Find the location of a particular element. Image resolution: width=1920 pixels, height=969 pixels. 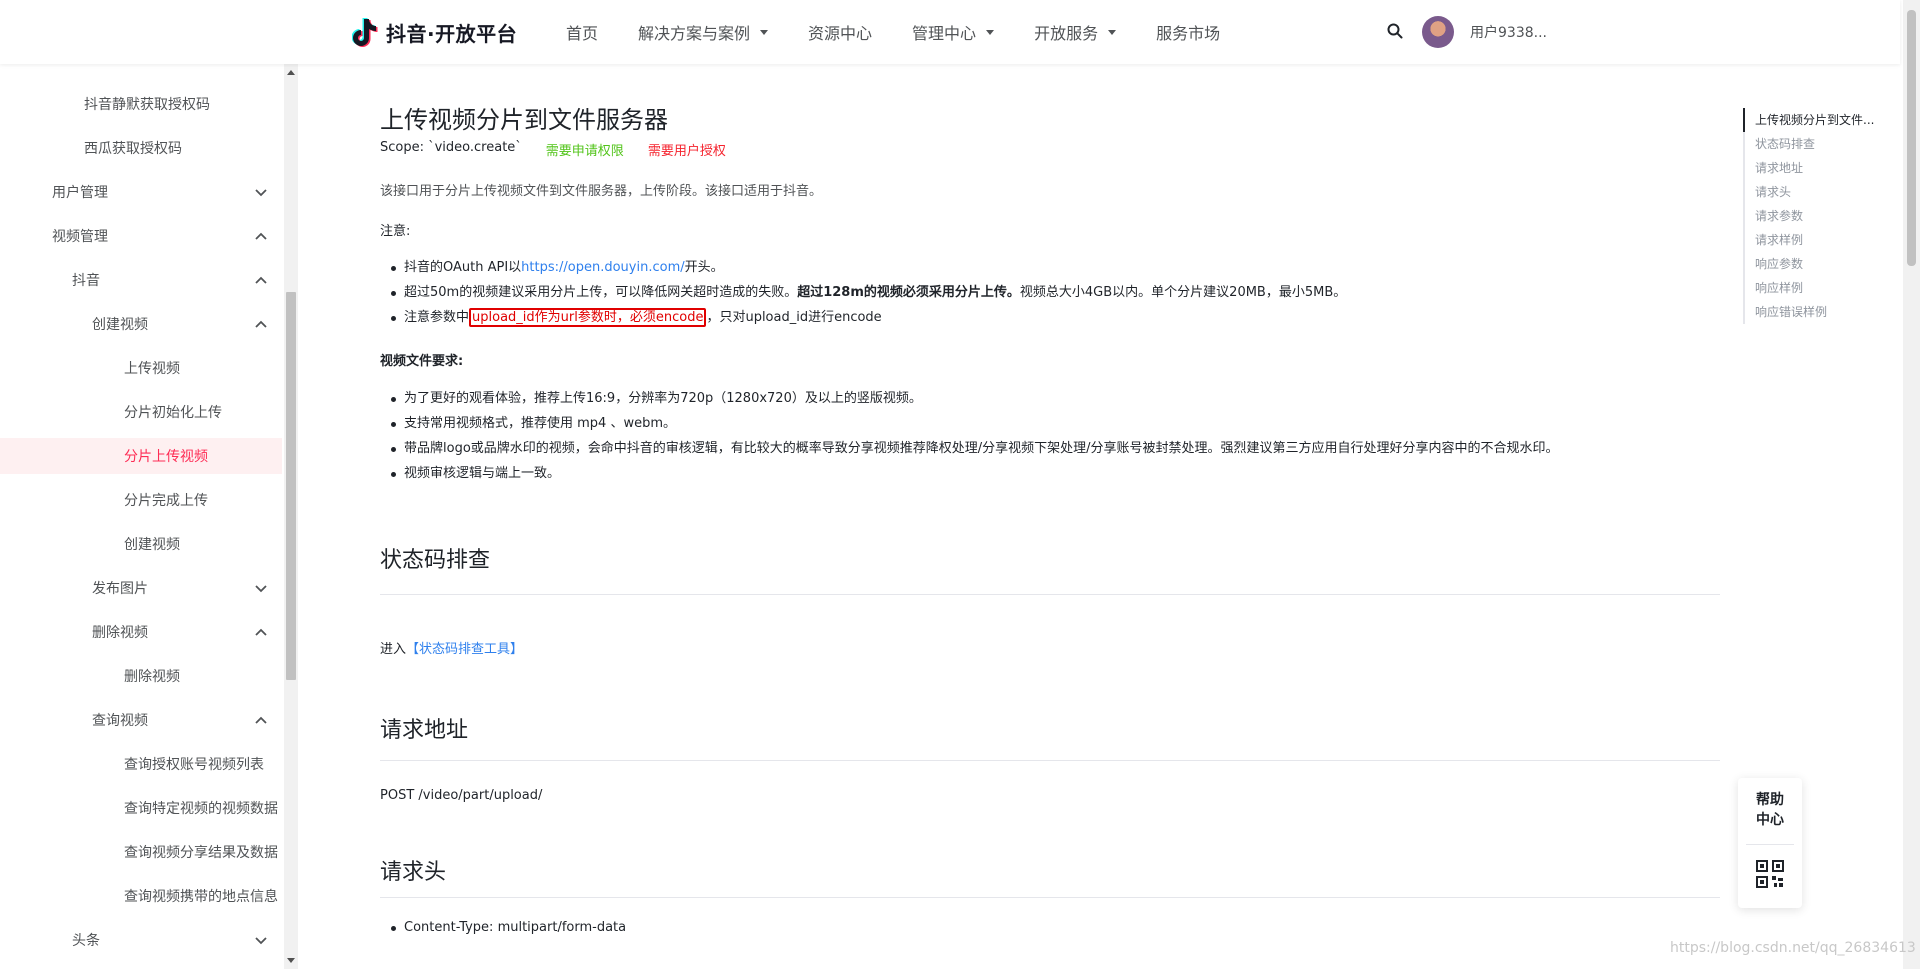

douyin-logo-icon is located at coordinates (365, 32).